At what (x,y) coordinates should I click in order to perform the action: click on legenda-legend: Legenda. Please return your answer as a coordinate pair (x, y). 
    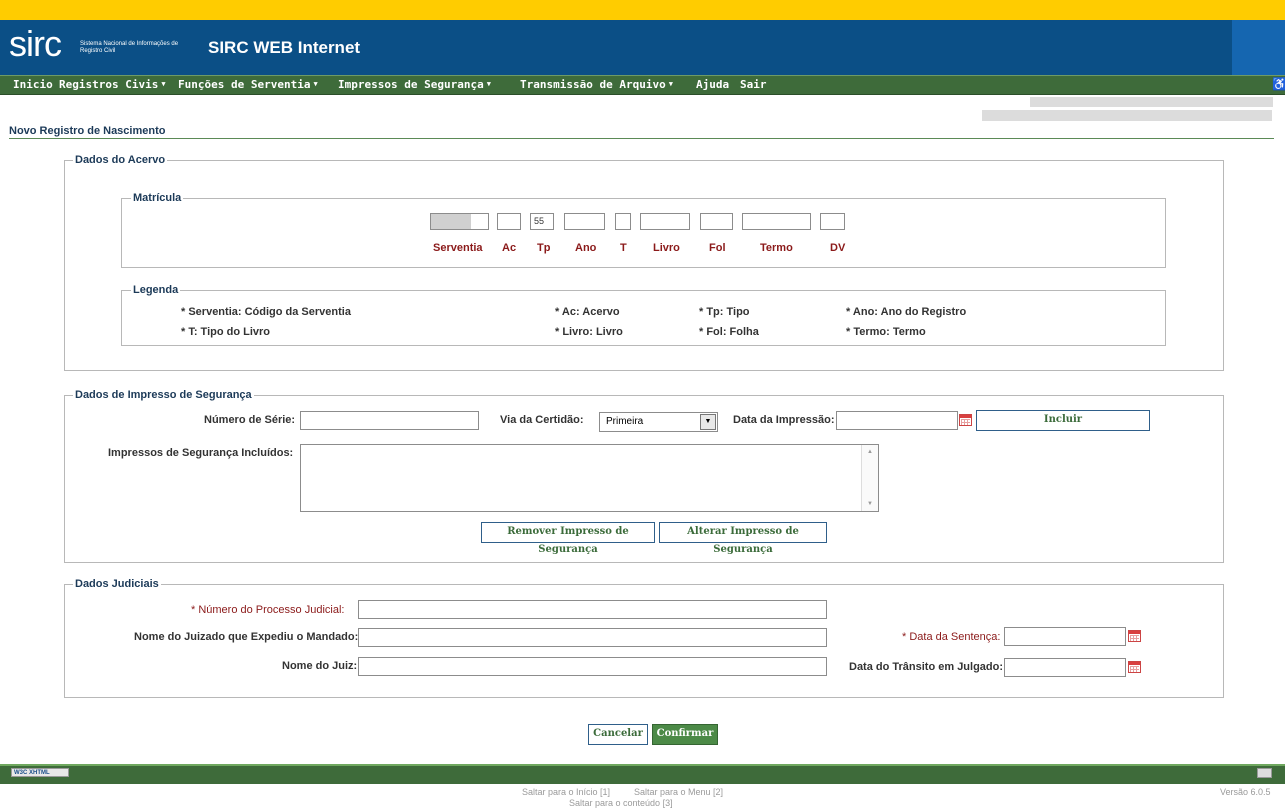
    Looking at the image, I should click on (156, 290).